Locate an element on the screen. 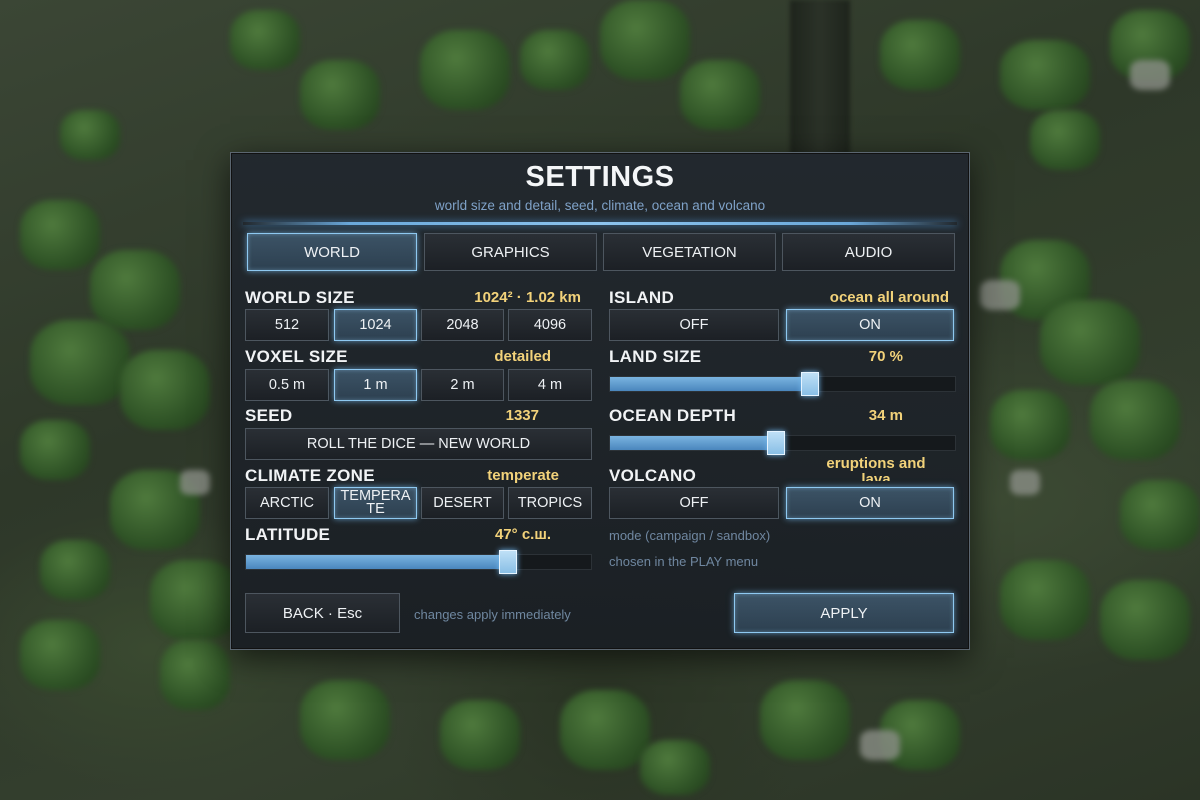 The image size is (1200, 800). panel-title: SETTINGS is located at coordinates (600, 177).